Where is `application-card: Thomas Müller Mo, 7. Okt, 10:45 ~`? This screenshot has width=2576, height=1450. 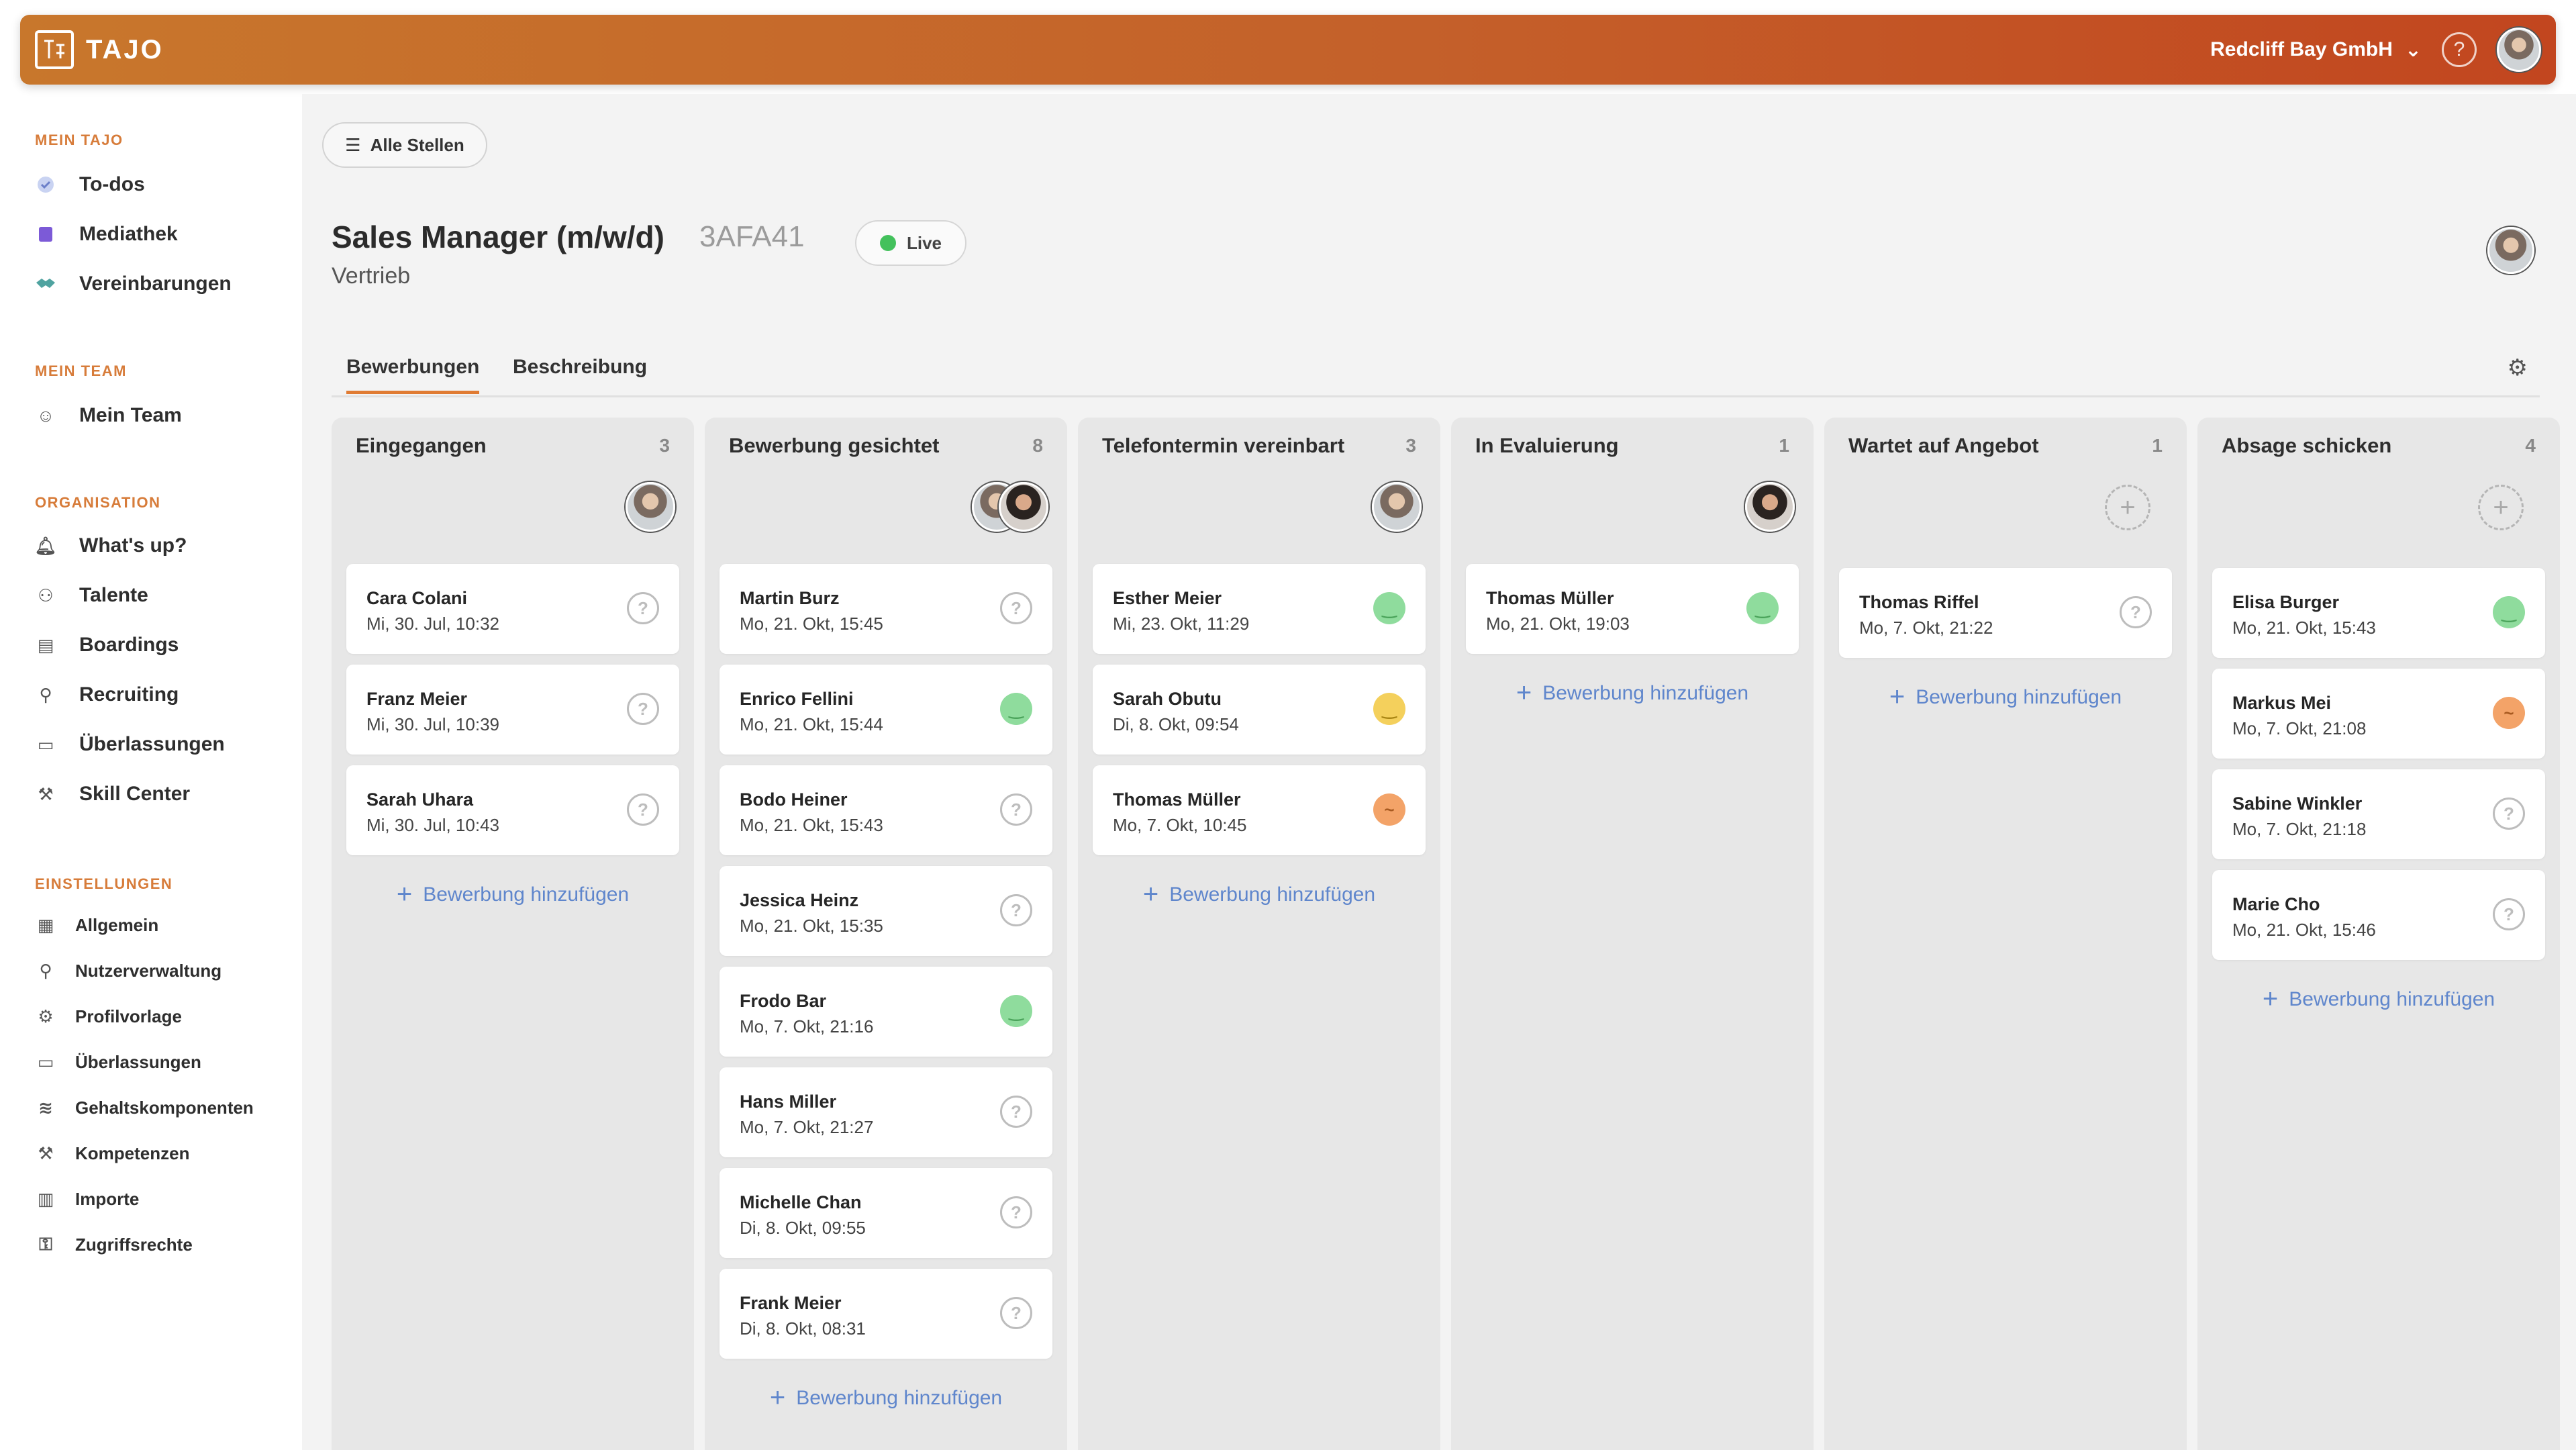 application-card: Thomas Müller Mo, 7. Okt, 10:45 ~ is located at coordinates (1259, 810).